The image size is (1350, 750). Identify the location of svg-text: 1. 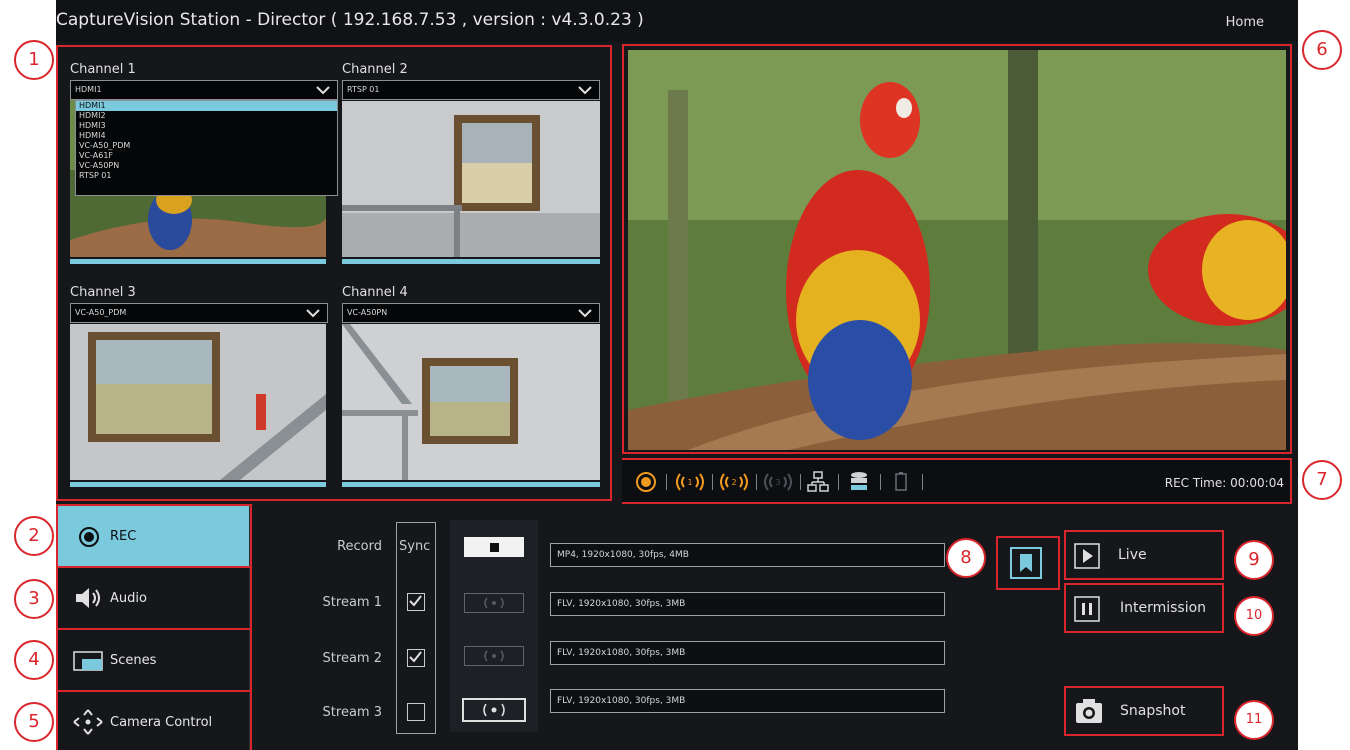
(689, 482).